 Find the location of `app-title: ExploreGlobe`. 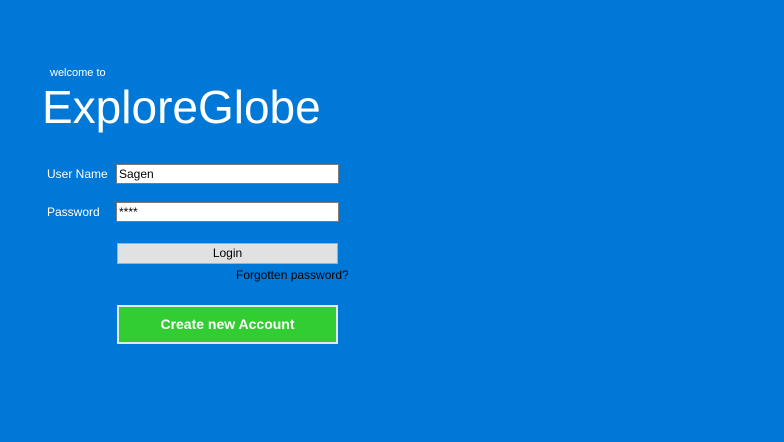

app-title: ExploreGlobe is located at coordinates (181, 107).